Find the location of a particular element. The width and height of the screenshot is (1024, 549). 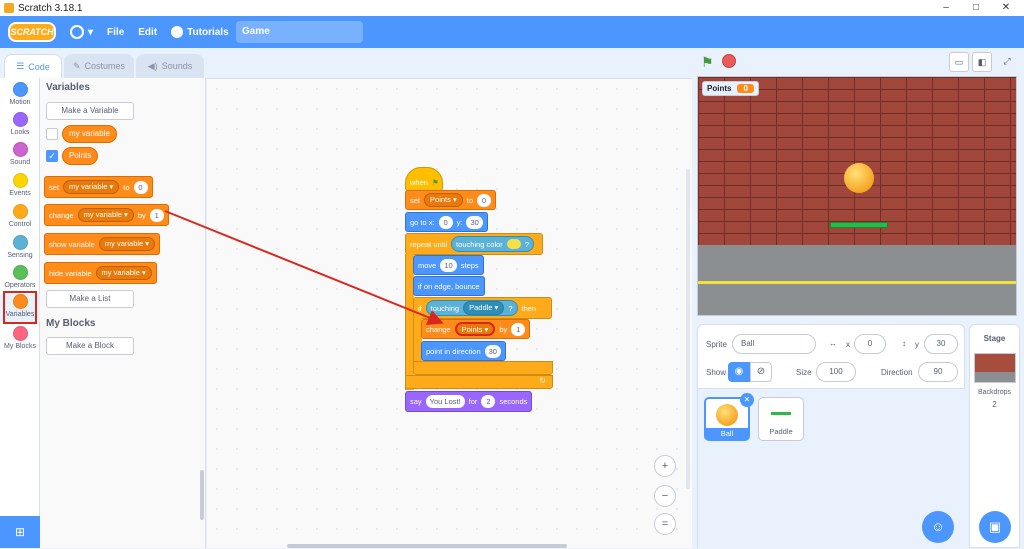

maximize-button: □ is located at coordinates (976, 8).